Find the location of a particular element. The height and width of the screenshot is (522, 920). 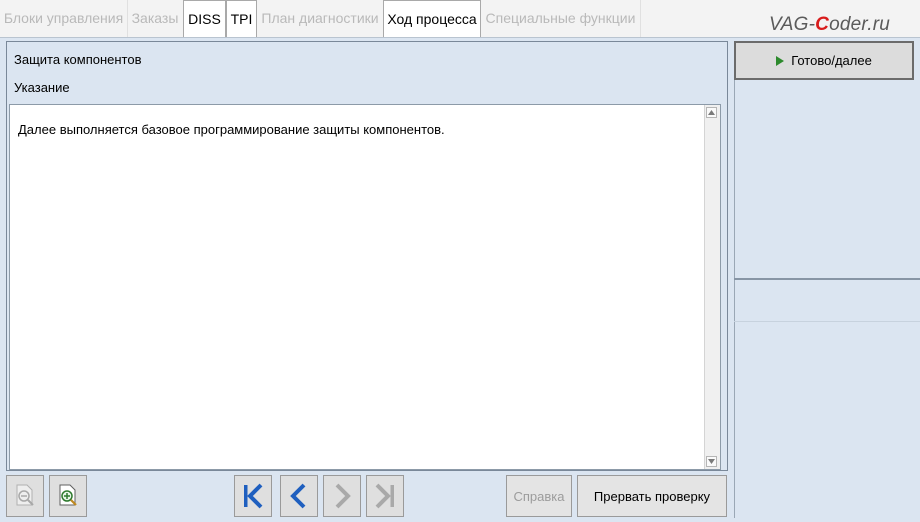

right-panel-divider-thin is located at coordinates (827, 321).